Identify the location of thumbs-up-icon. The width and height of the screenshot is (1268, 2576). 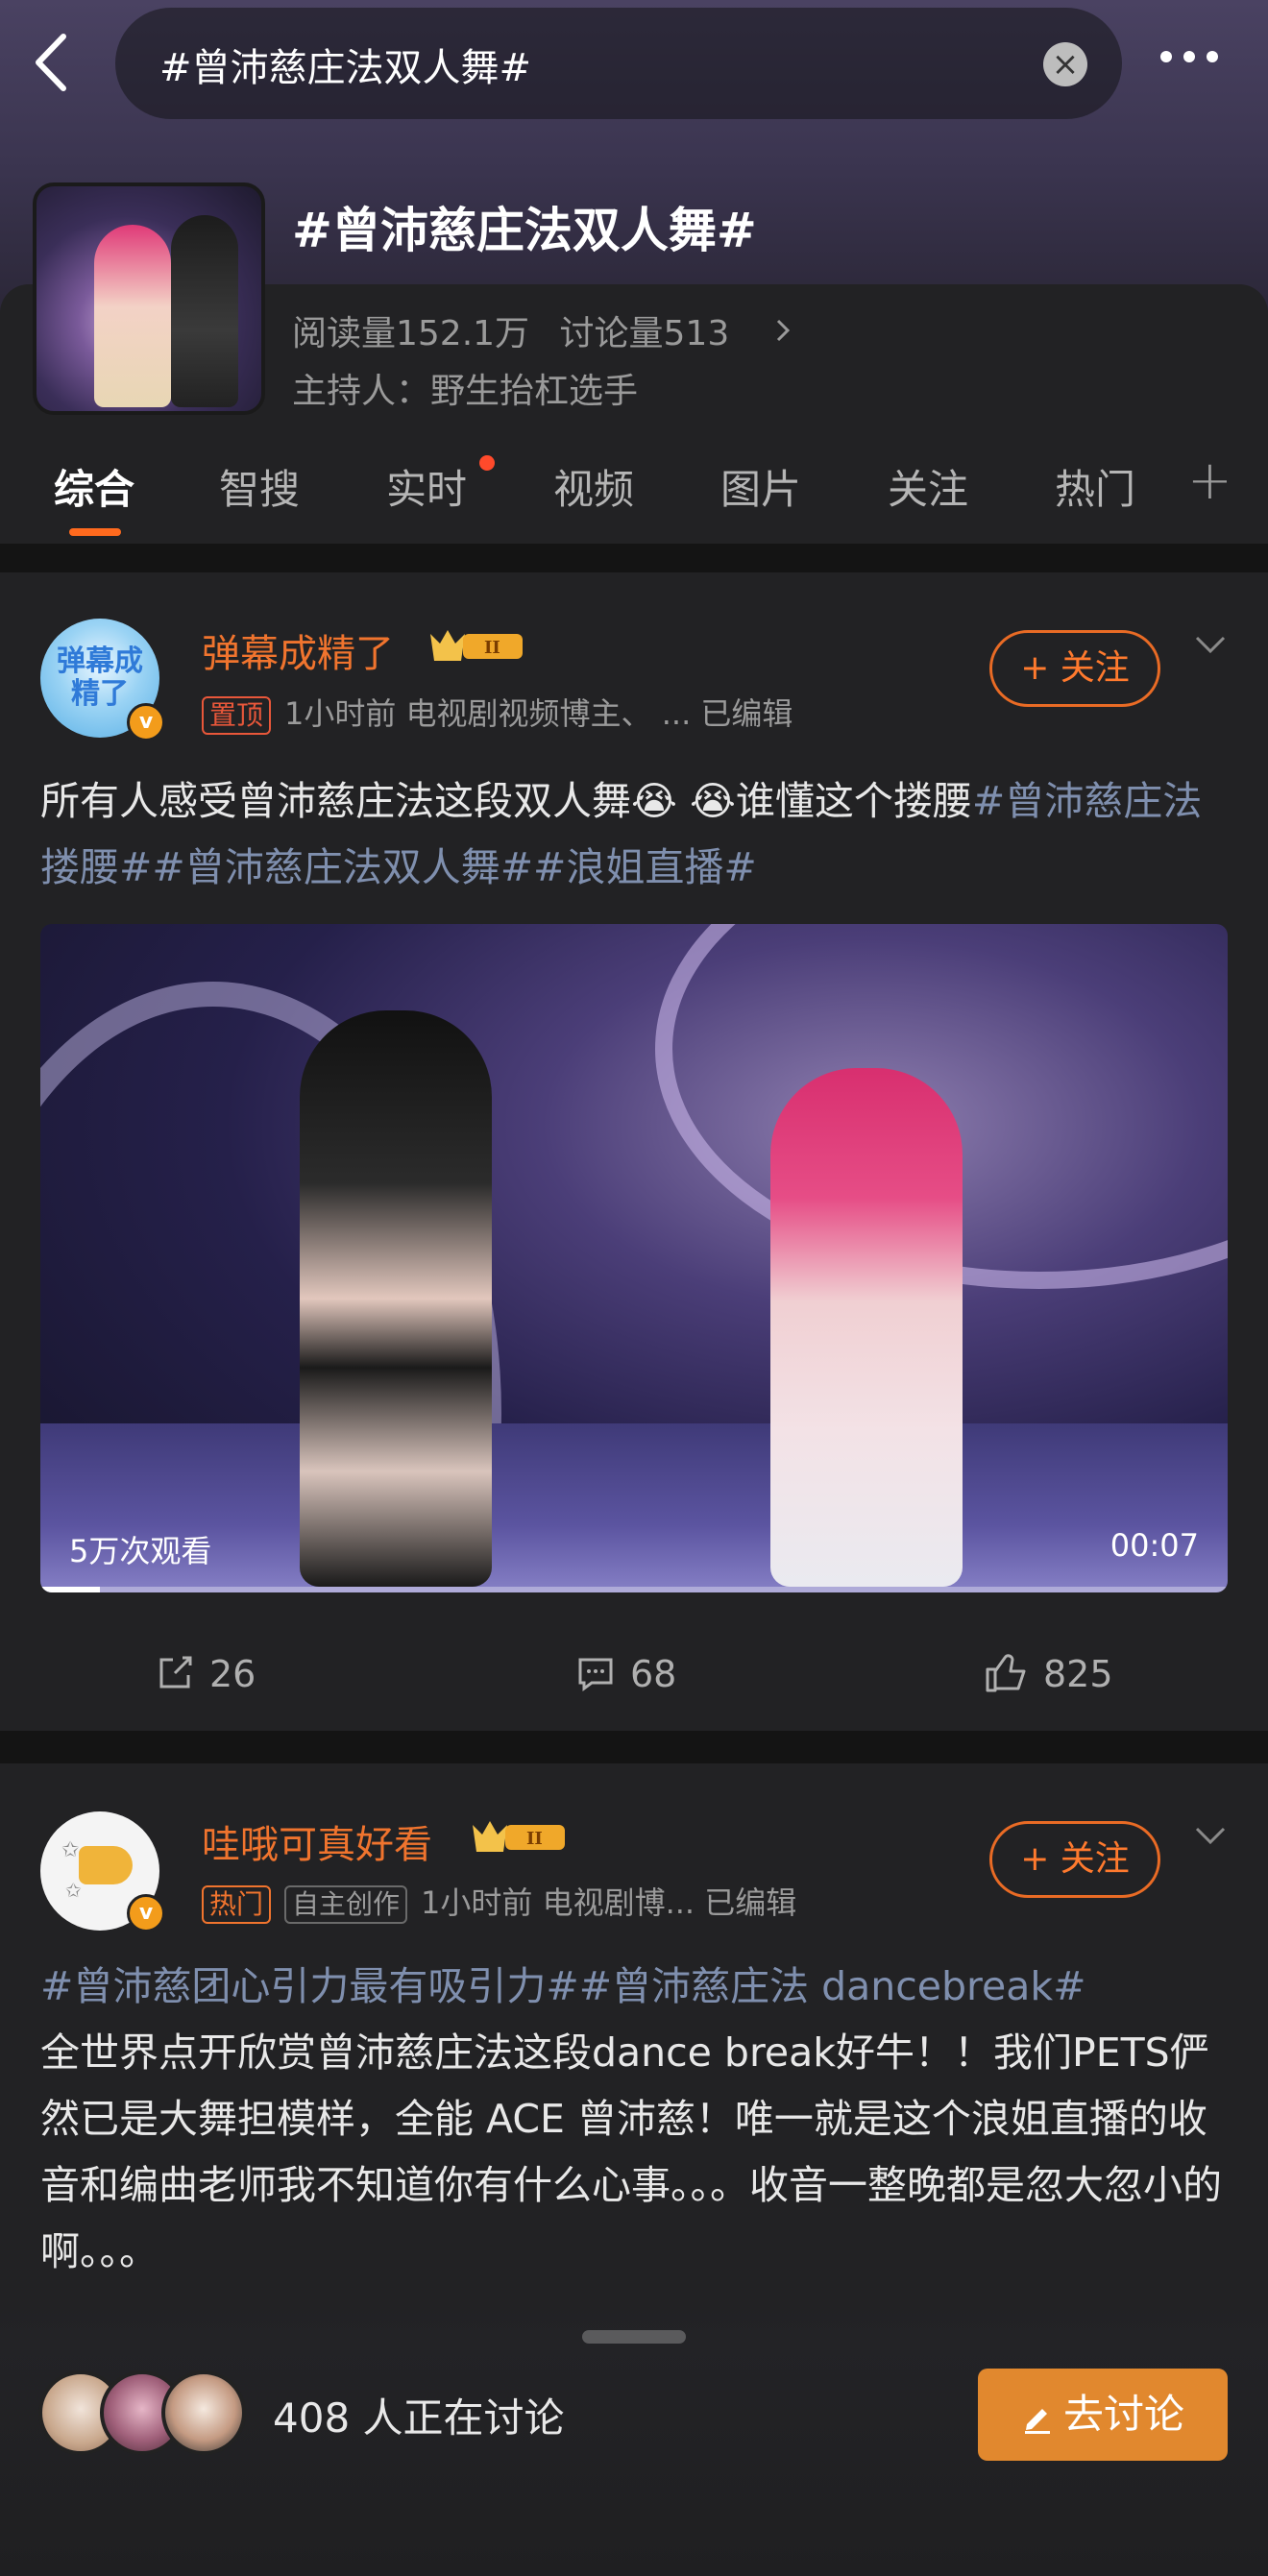
(1006, 1673).